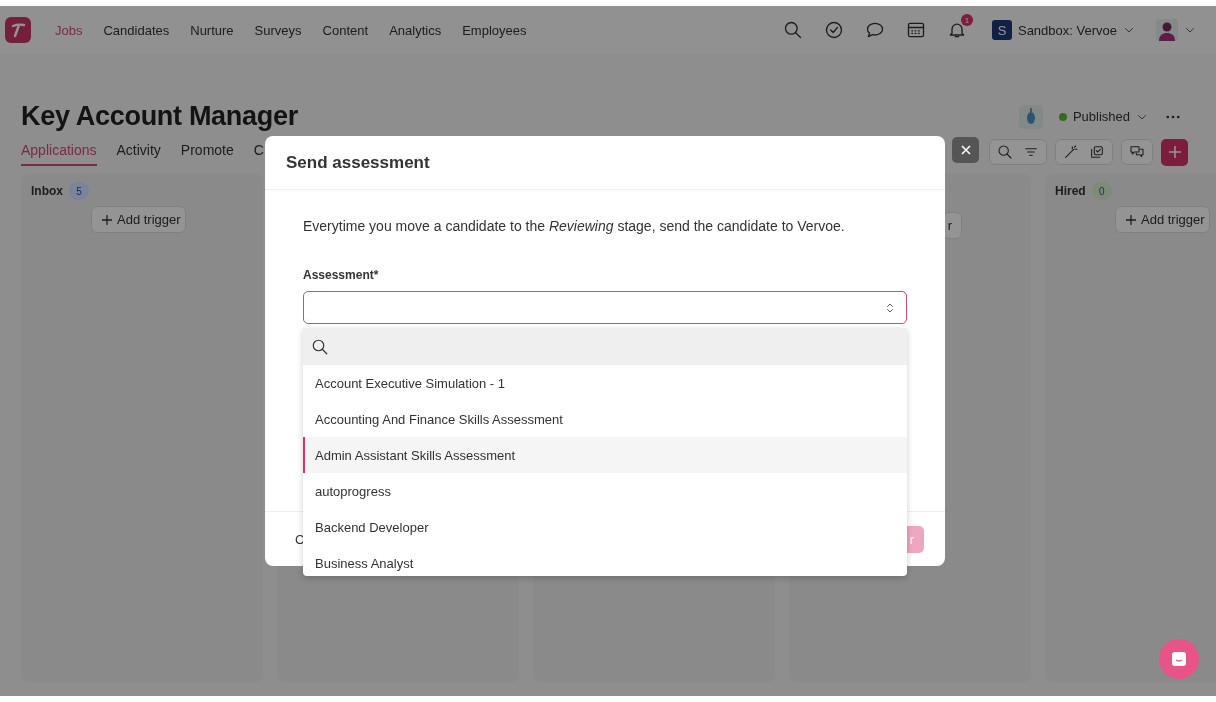 Image resolution: width=1216 pixels, height=702 pixels. I want to click on dropdown-option: Account Executive Simulation - 1, so click(605, 383).